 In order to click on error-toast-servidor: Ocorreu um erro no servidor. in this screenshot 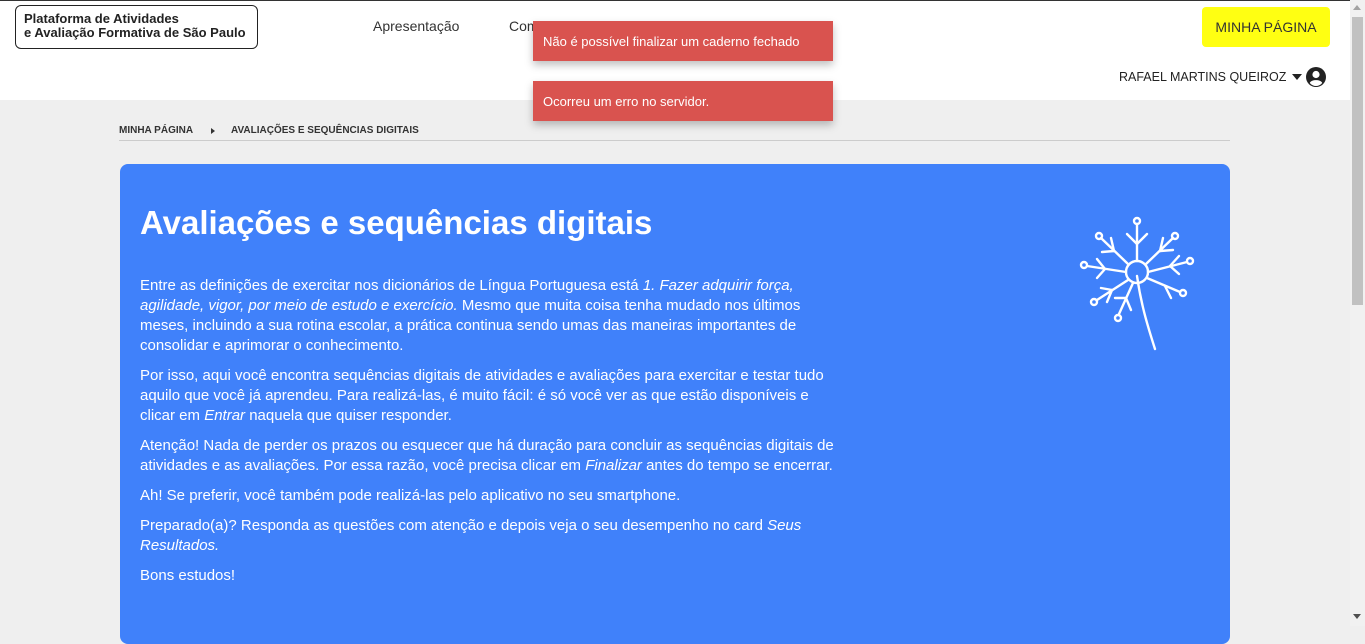, I will do `click(683, 101)`.